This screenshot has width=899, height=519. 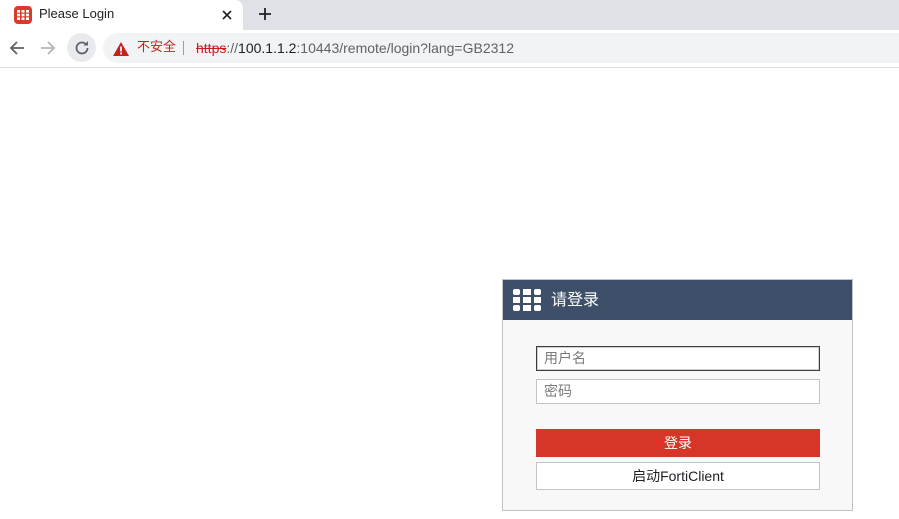 I want to click on url-host: 100.1.1.2, so click(x=267, y=48).